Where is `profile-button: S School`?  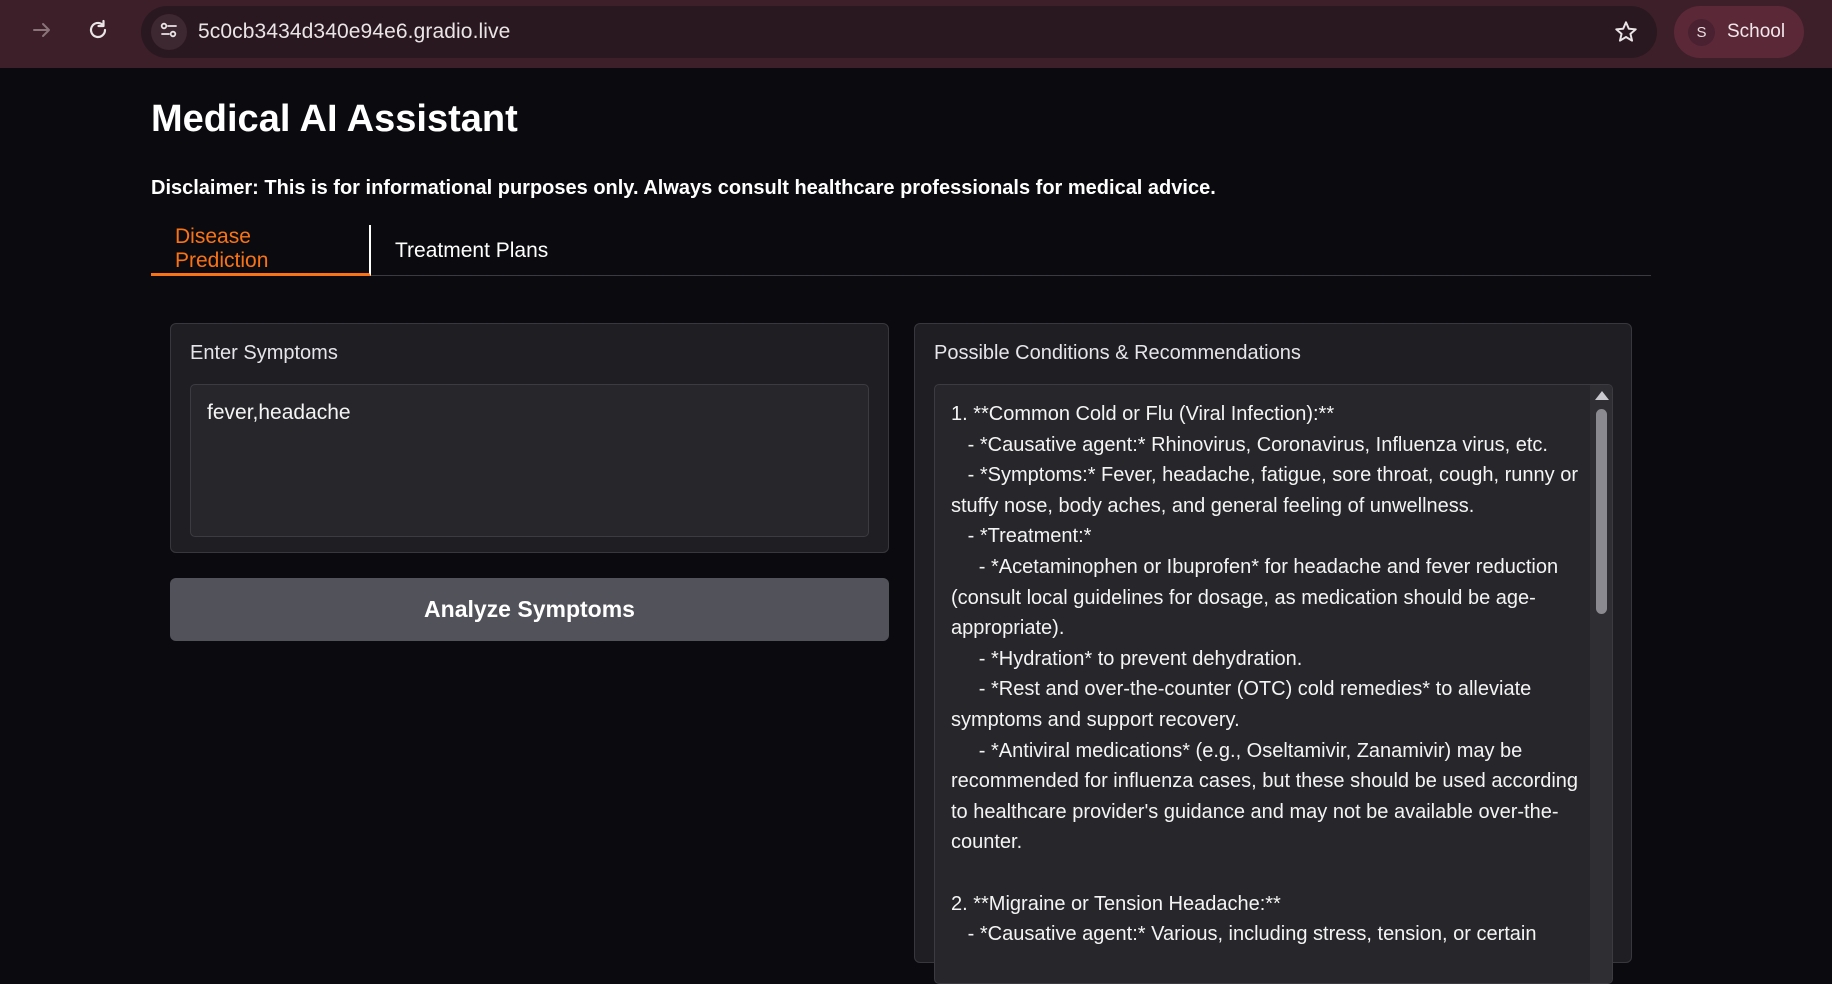 profile-button: S School is located at coordinates (1739, 32).